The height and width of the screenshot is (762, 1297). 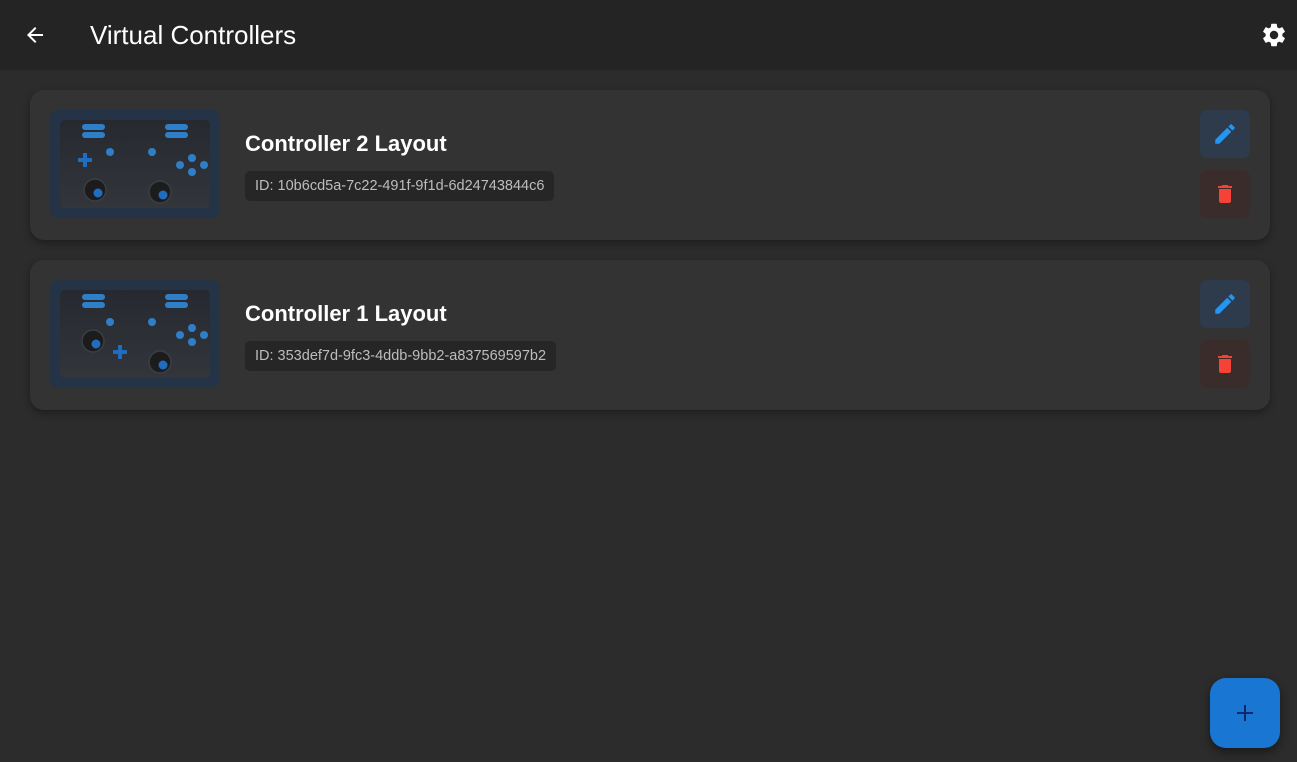 I want to click on plus-icon, so click(x=1245, y=713).